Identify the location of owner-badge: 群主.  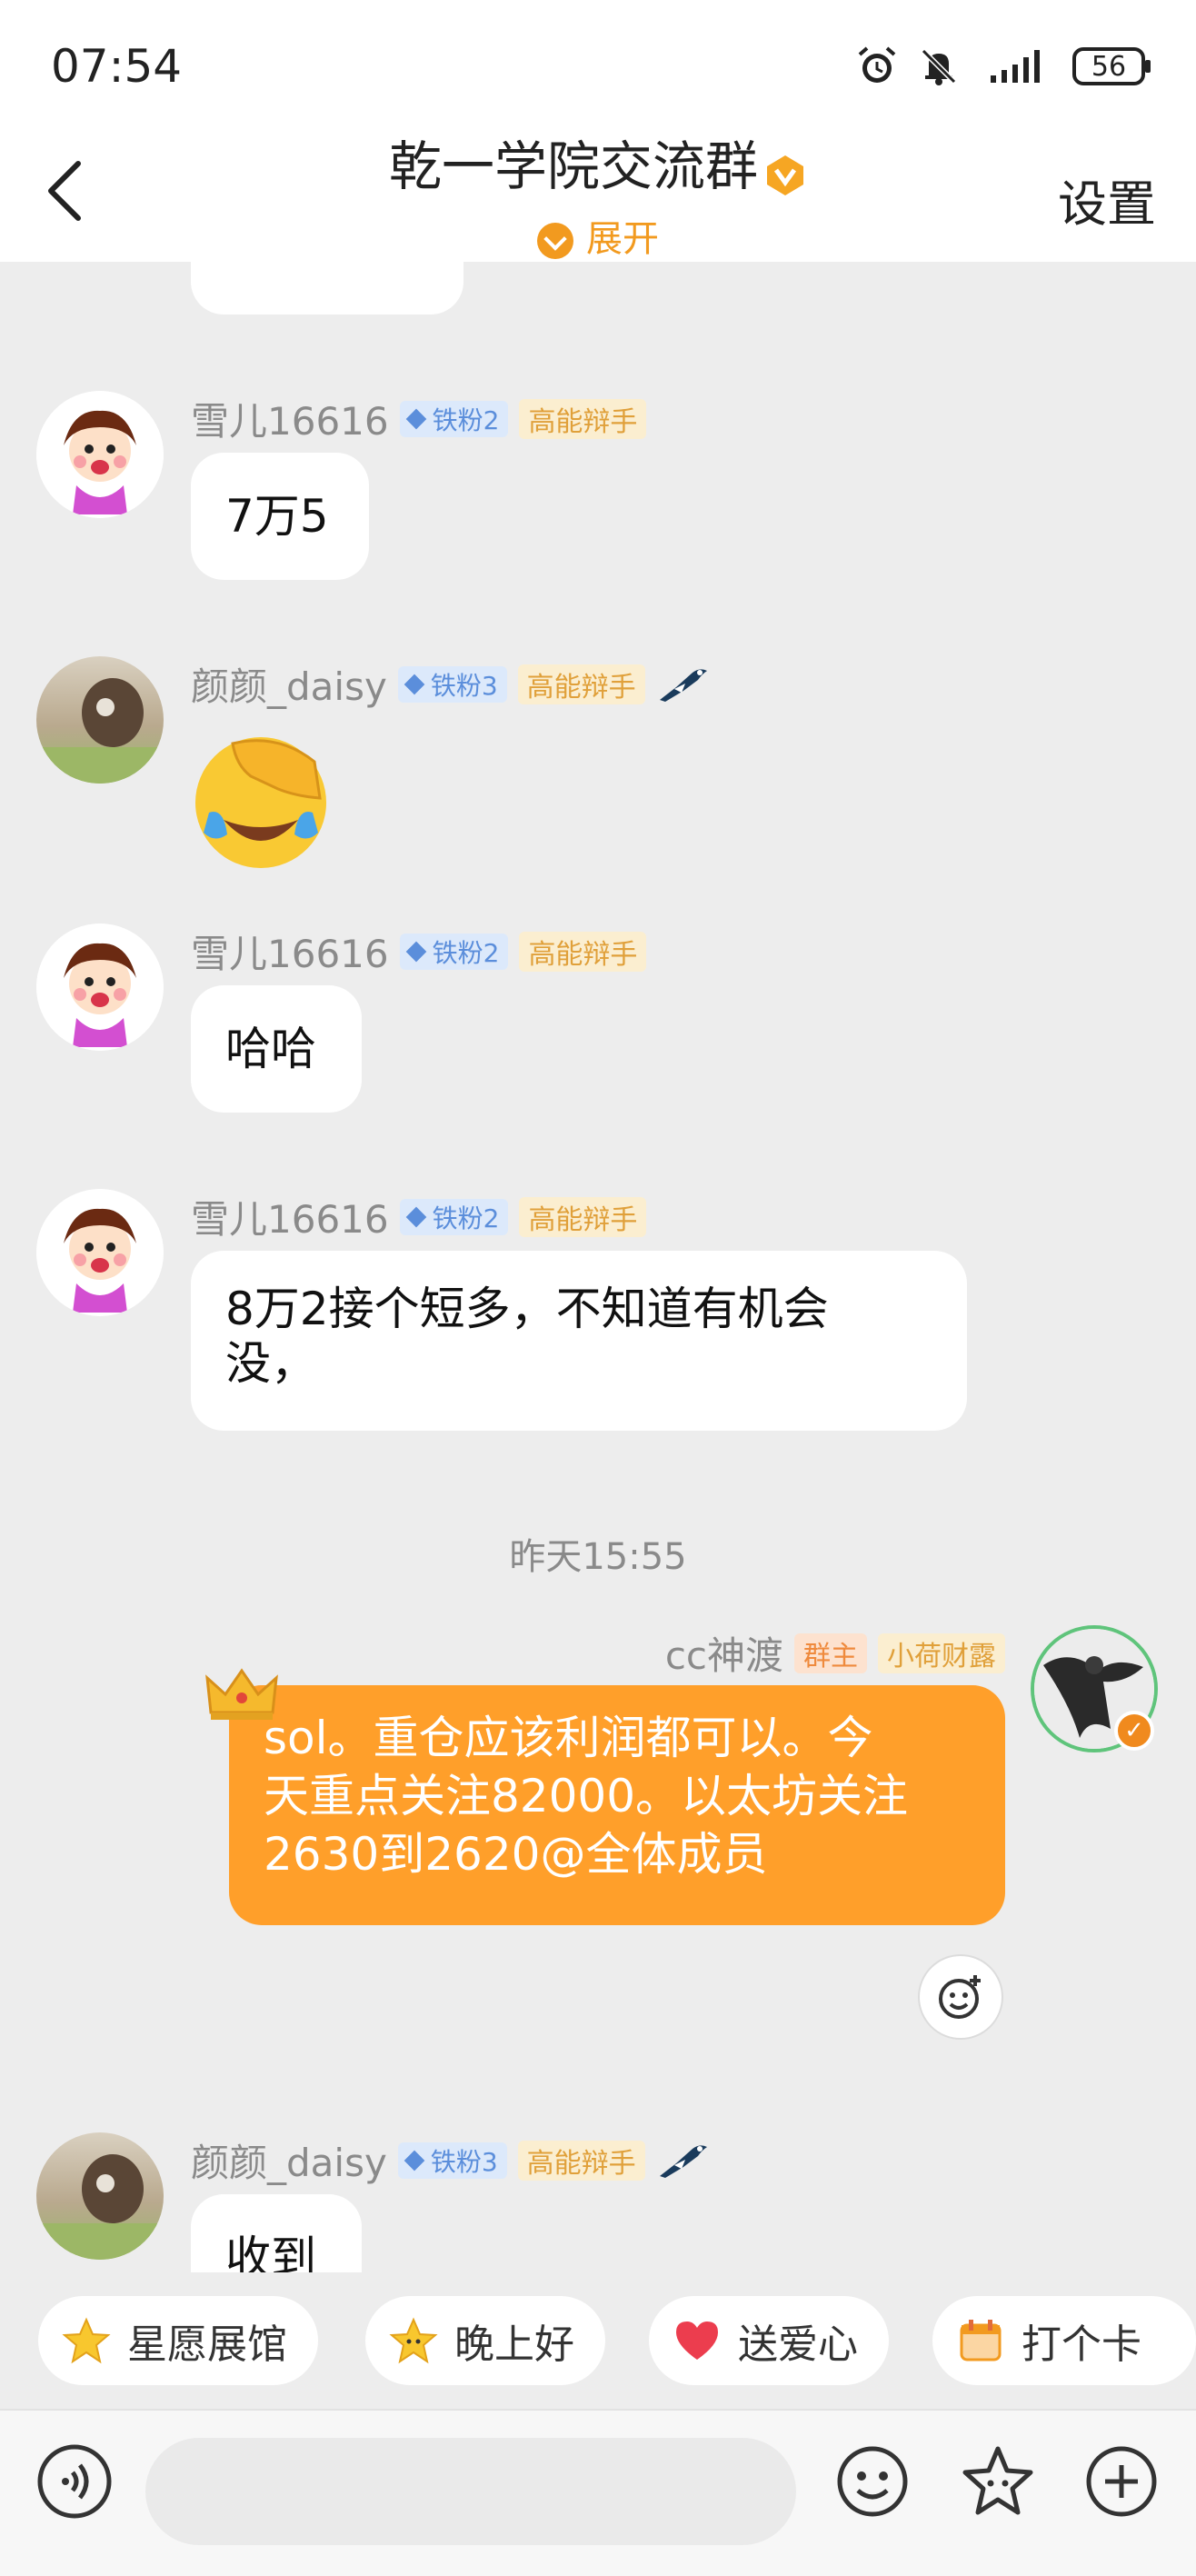
(830, 1652).